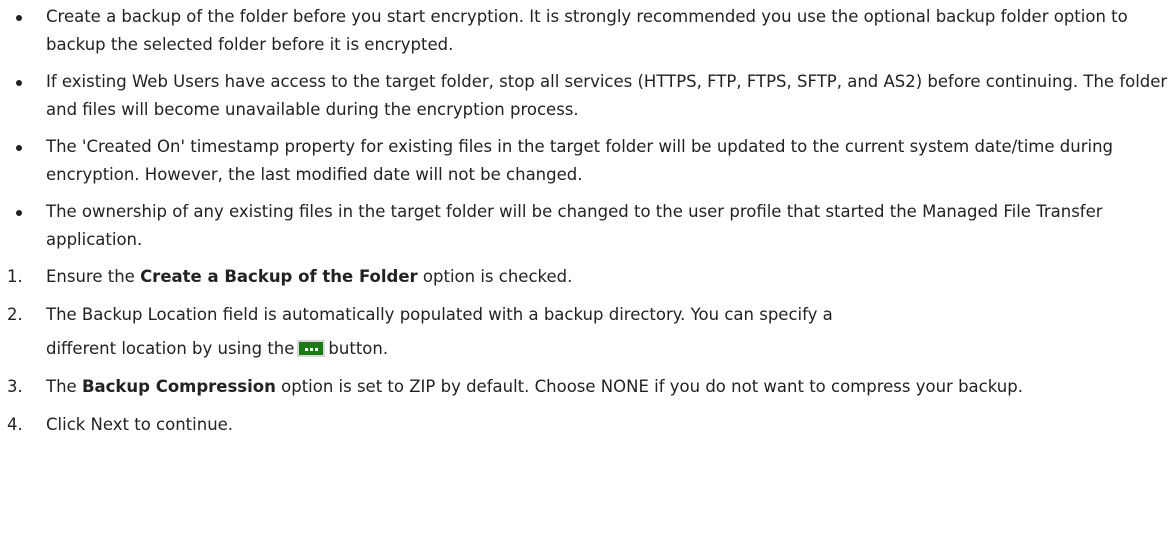  Describe the element at coordinates (140, 424) in the screenshot. I see `step-text: Click Next to continue.` at that location.